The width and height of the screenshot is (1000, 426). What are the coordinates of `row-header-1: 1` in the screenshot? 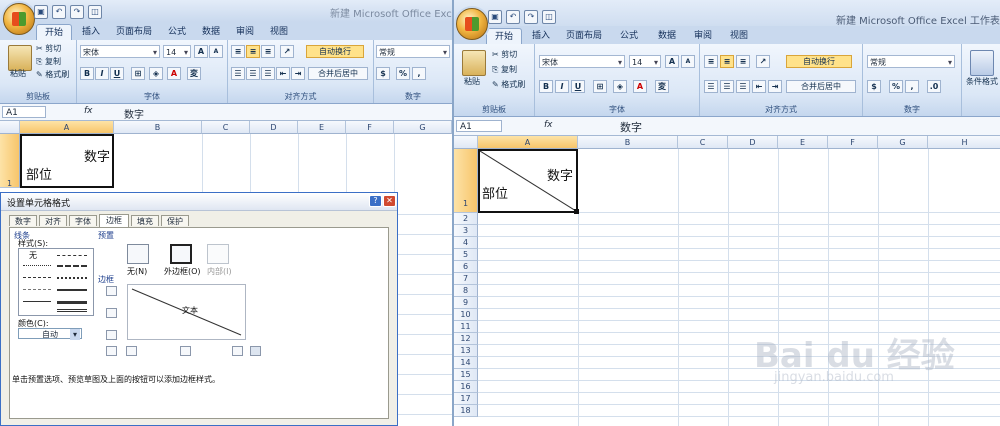 It's located at (10, 161).